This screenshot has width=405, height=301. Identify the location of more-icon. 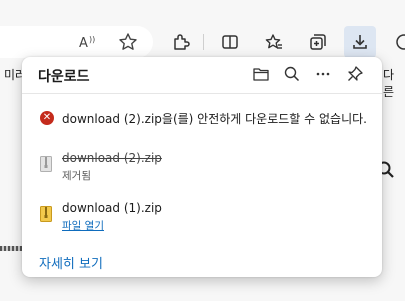
(323, 74).